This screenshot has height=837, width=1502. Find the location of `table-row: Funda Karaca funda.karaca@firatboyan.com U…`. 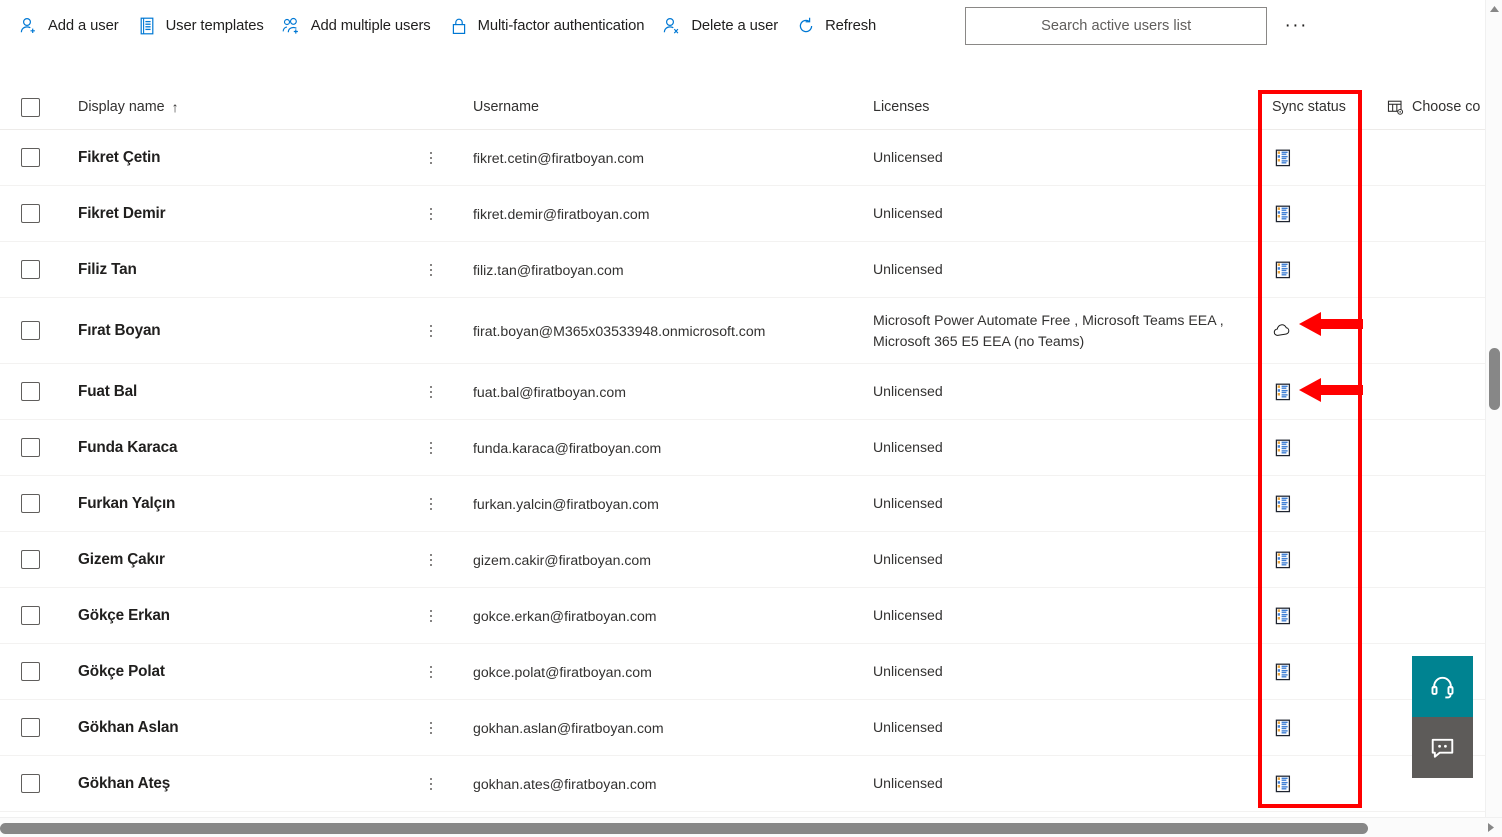

table-row: Funda Karaca funda.karaca@firatboyan.com U… is located at coordinates (742, 448).